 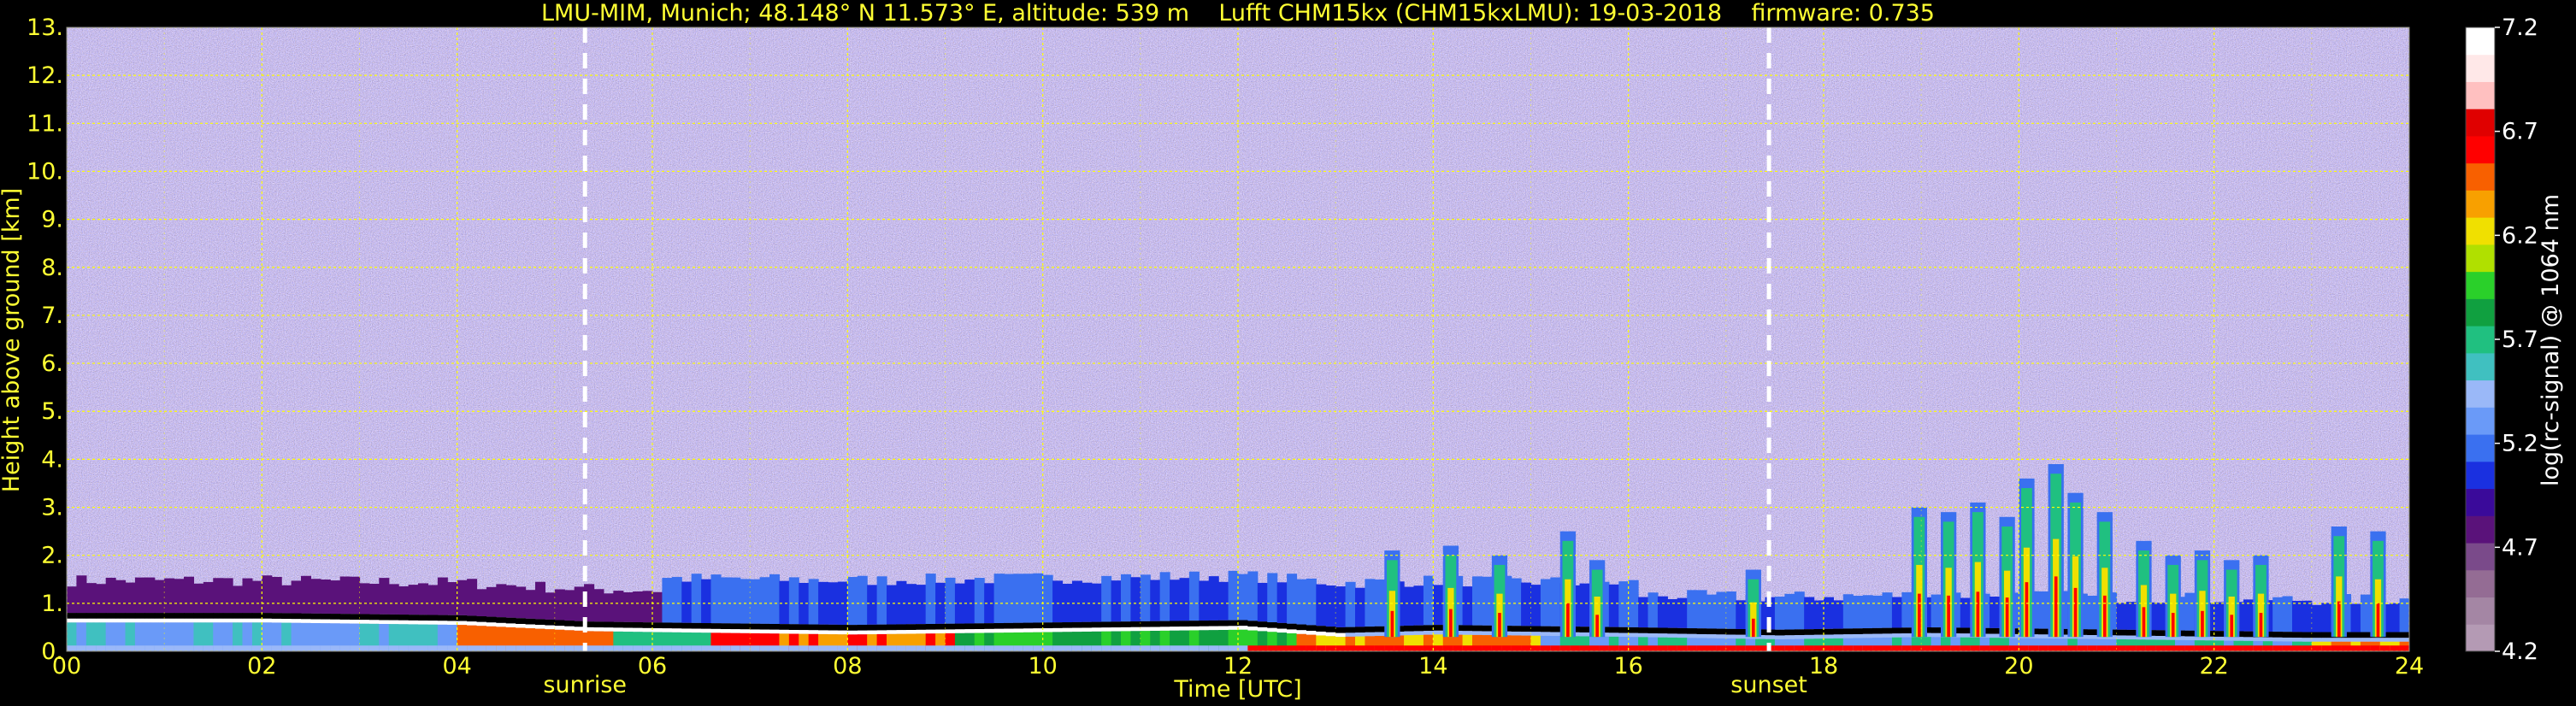 What do you see at coordinates (52, 556) in the screenshot?
I see `y-tick-label: 2.` at bounding box center [52, 556].